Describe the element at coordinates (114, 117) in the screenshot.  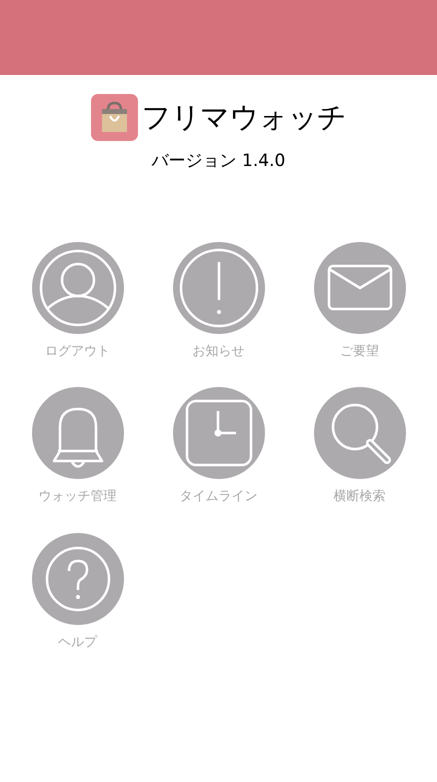
I see `shopping-bag-icon` at that location.